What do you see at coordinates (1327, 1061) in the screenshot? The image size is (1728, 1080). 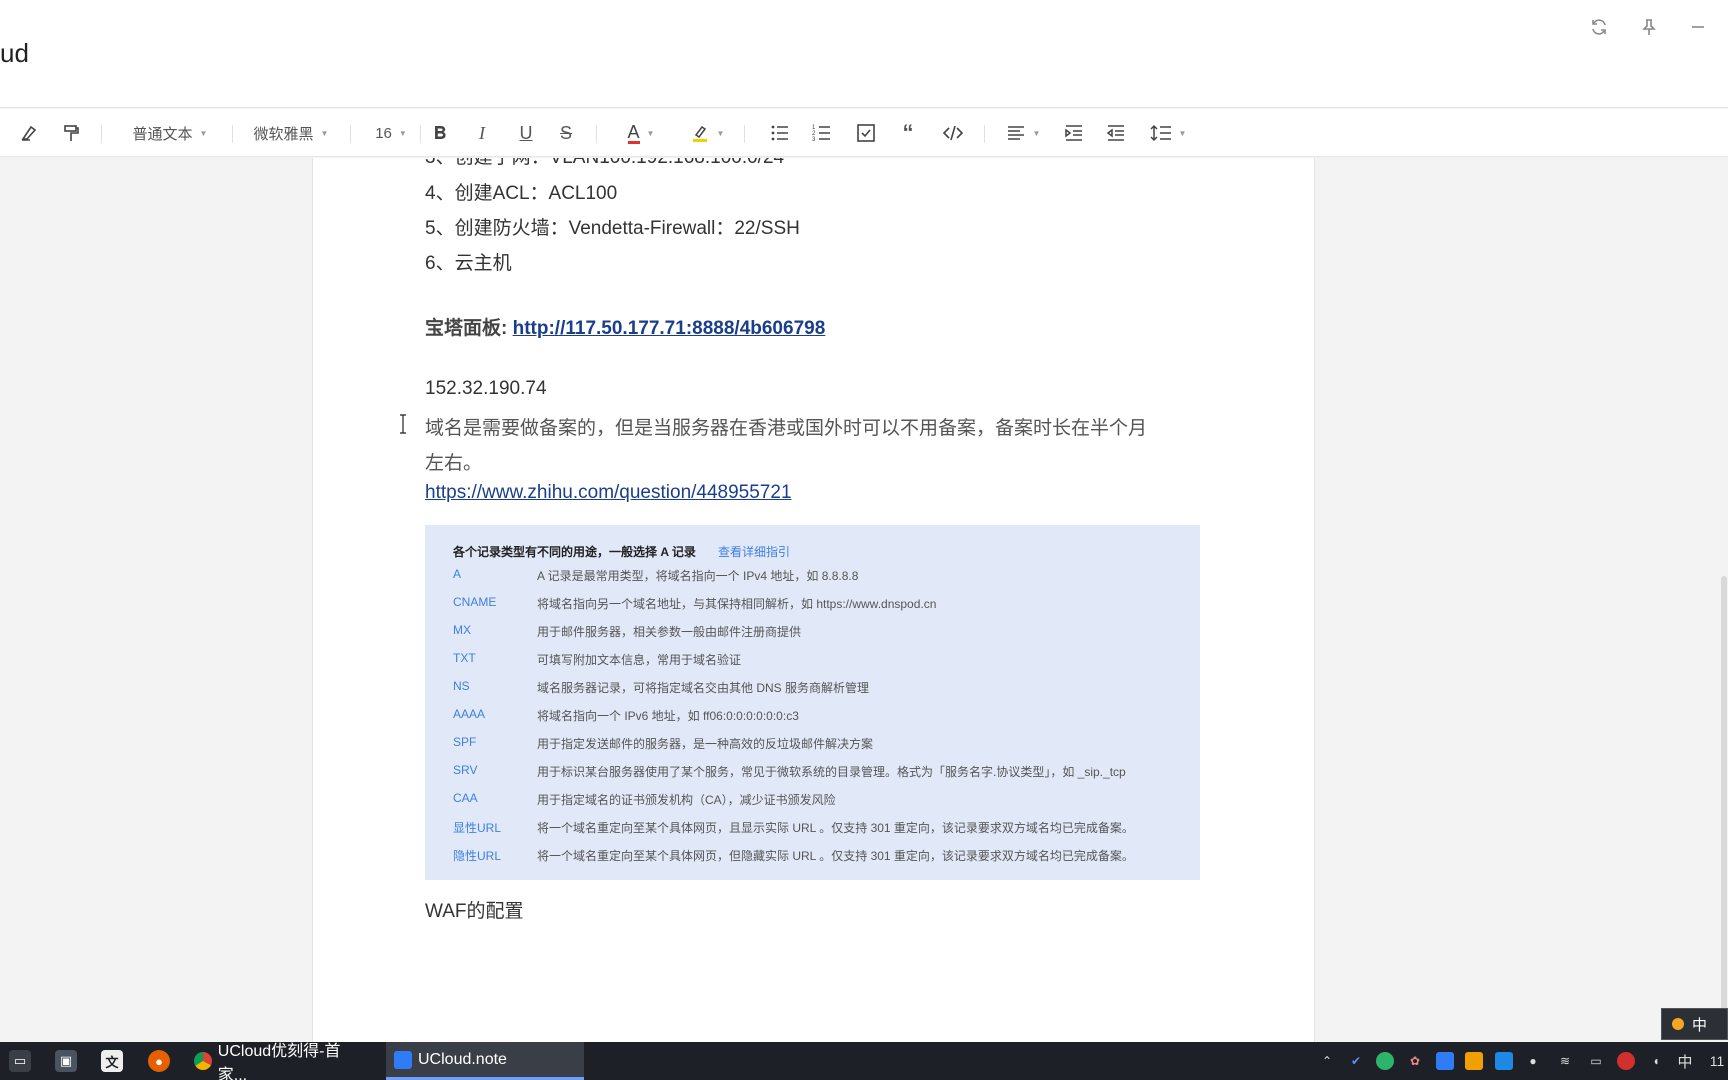 I see `chevron-up-icon: ⌃` at bounding box center [1327, 1061].